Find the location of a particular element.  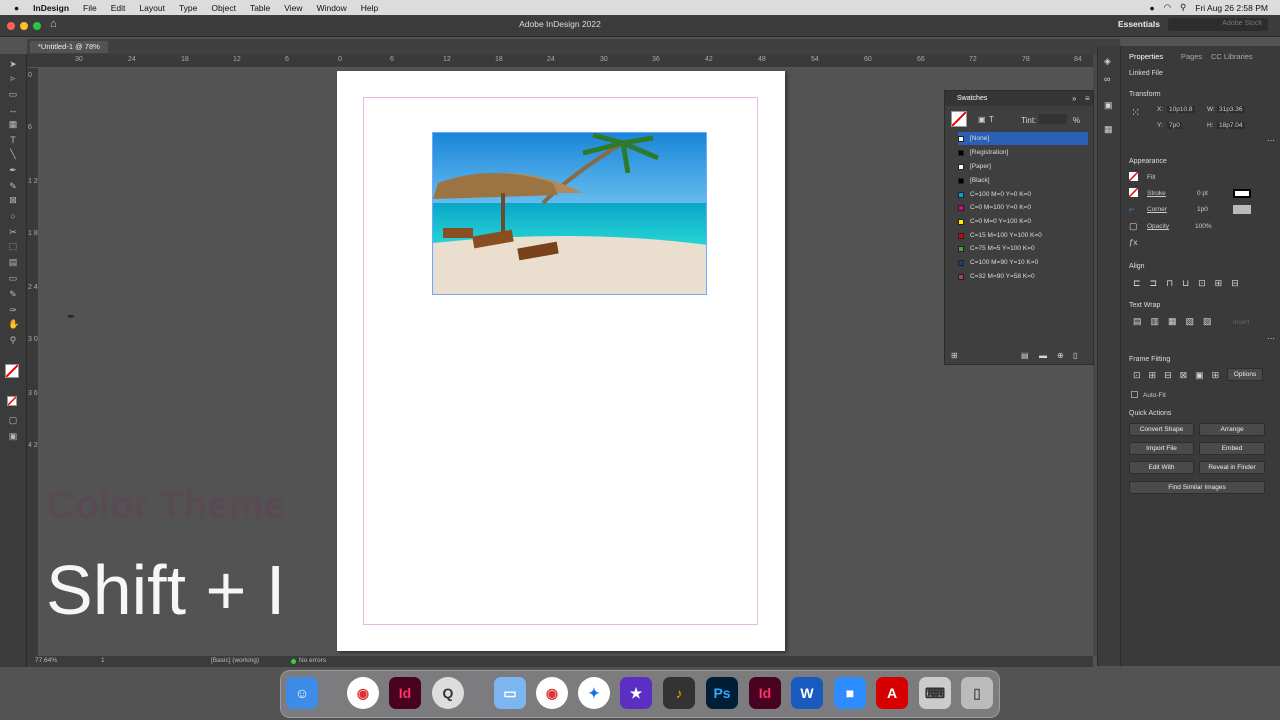

swatch-row: C=75 M=5 Y=100 K=0 is located at coordinates (1023, 248).